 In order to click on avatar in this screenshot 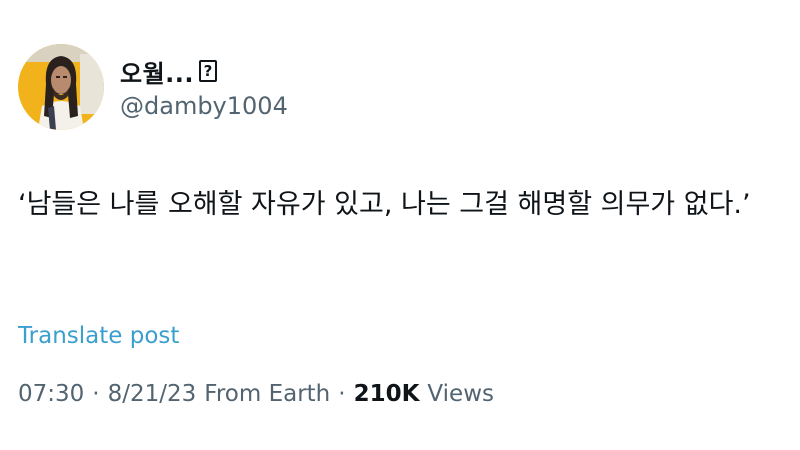, I will do `click(61, 87)`.